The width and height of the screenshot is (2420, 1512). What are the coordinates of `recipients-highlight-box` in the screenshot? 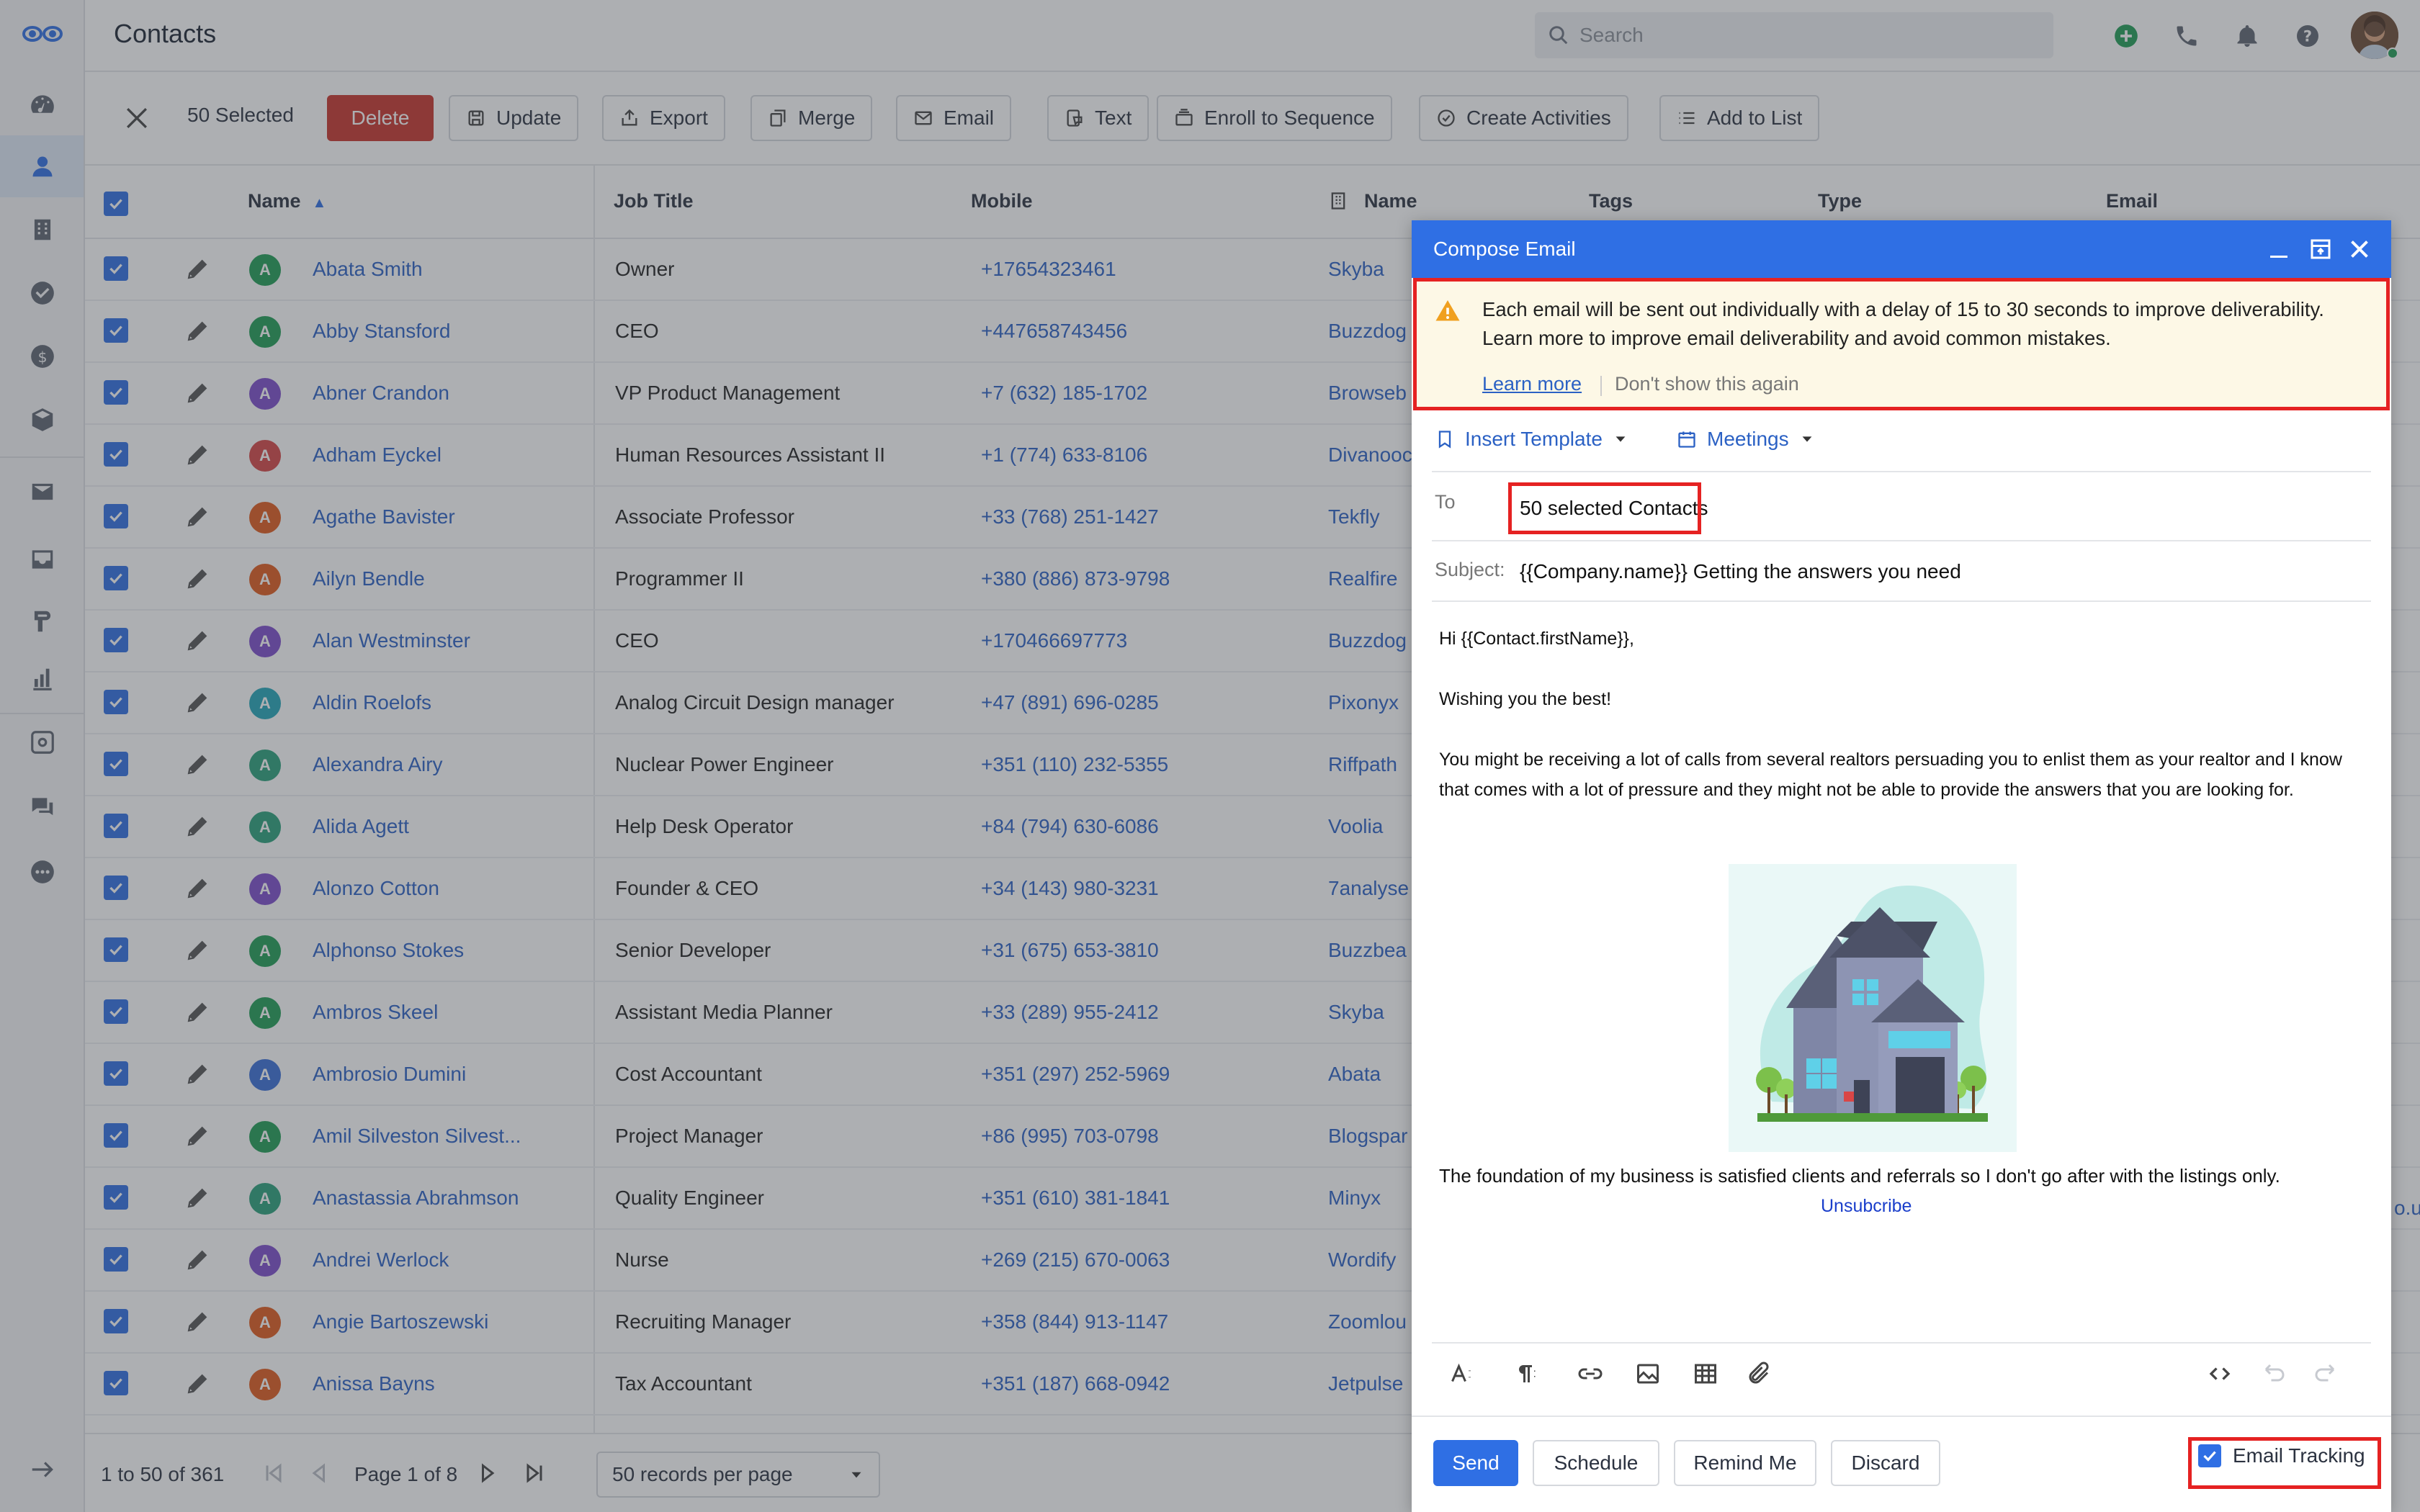 It's located at (1604, 508).